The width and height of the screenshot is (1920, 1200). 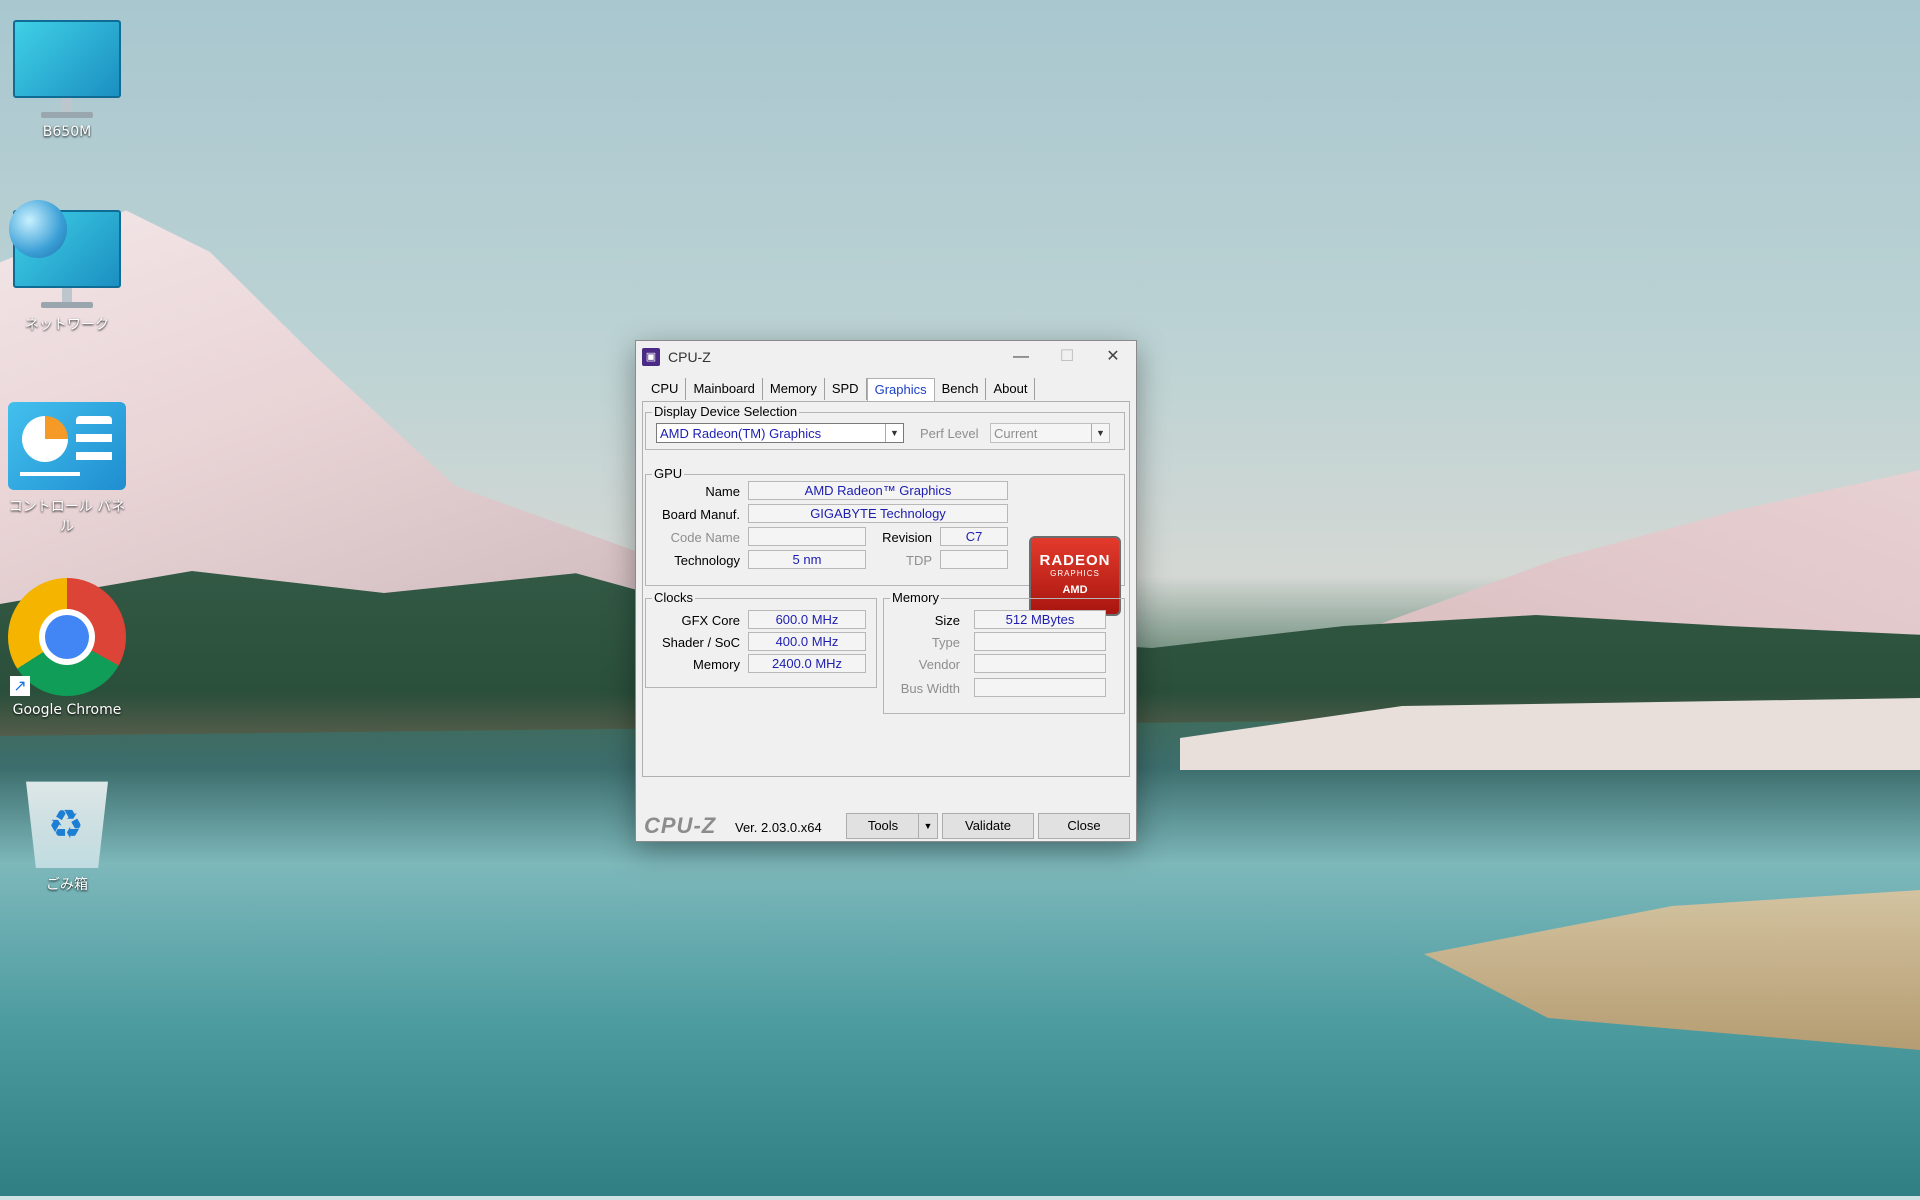 What do you see at coordinates (878, 513) in the screenshot?
I see `board-manuf-value: GIGABYTE Technology` at bounding box center [878, 513].